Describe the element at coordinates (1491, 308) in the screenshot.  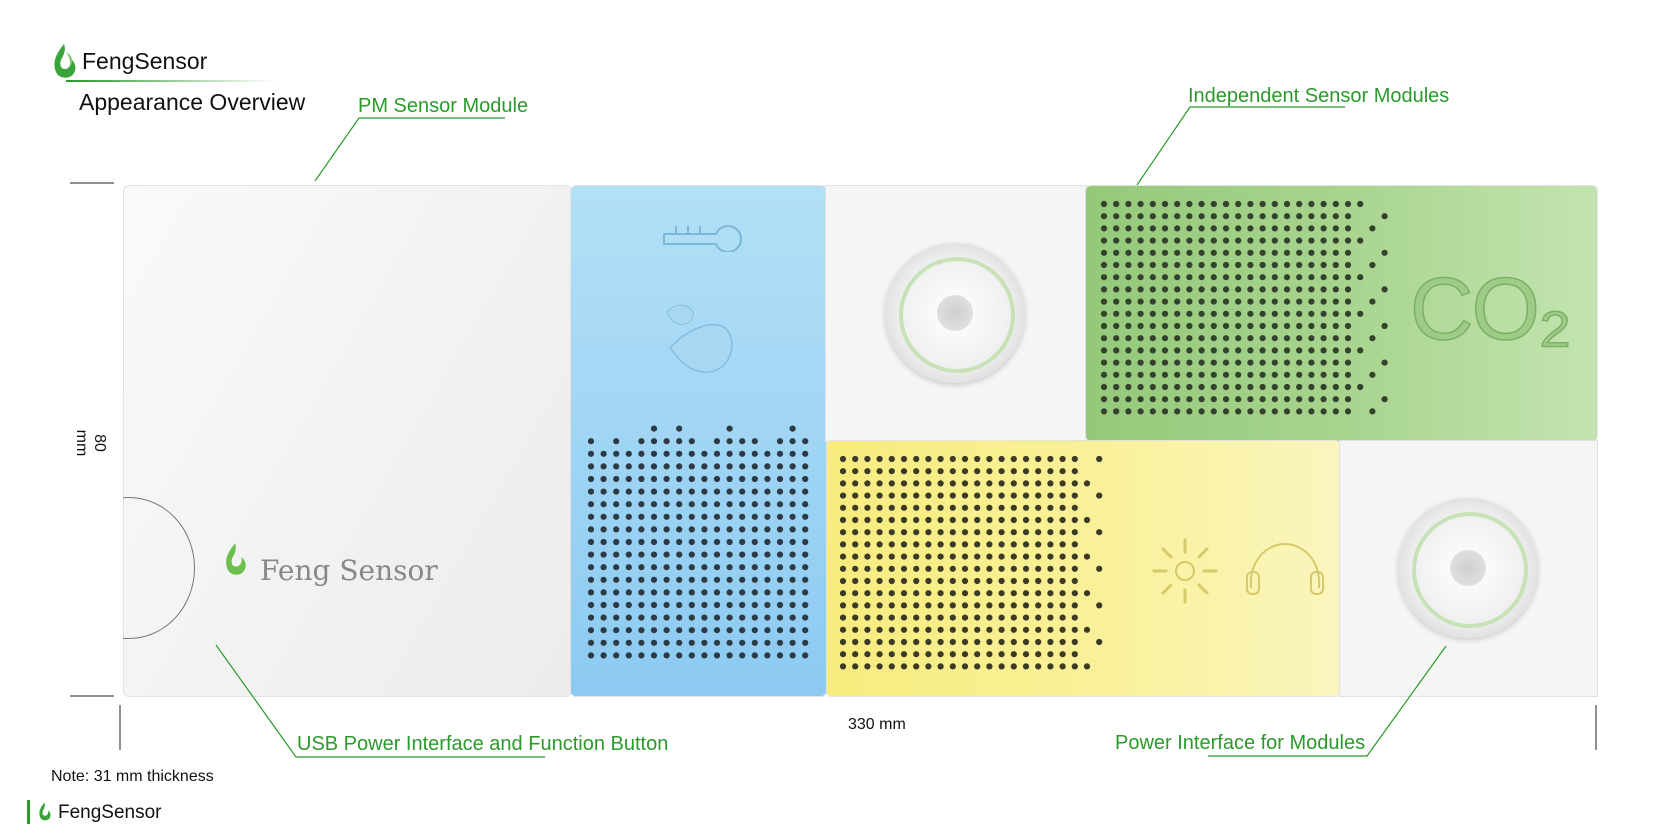
I see `co2-label: CO₂` at that location.